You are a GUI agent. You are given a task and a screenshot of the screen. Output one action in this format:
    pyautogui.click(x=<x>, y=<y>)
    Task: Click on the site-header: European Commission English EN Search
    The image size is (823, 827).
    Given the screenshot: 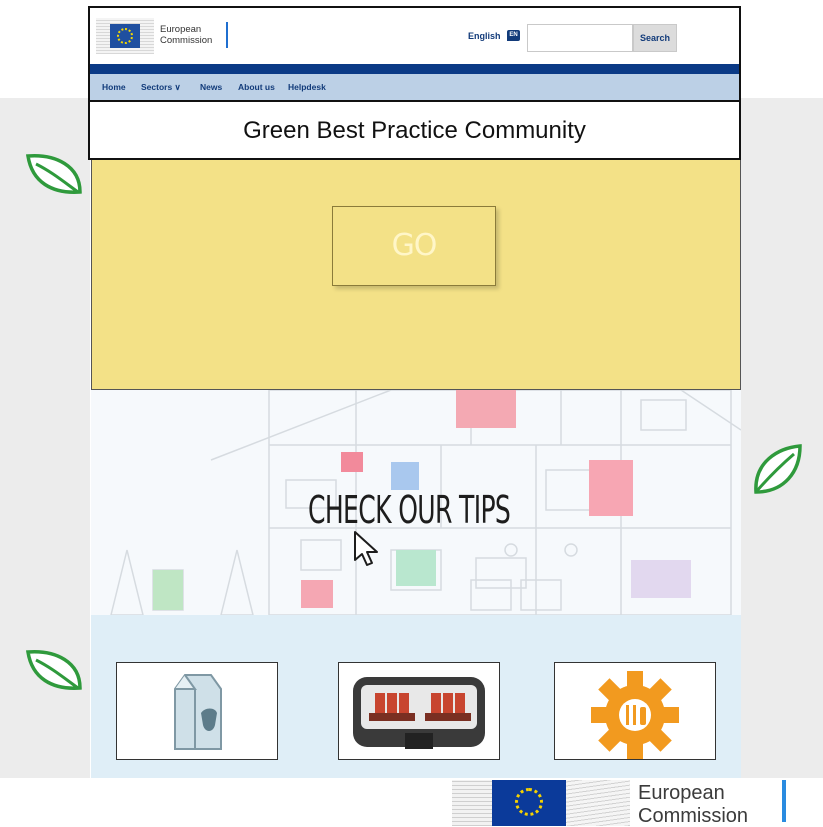 What is the action you would take?
    pyautogui.click(x=414, y=35)
    